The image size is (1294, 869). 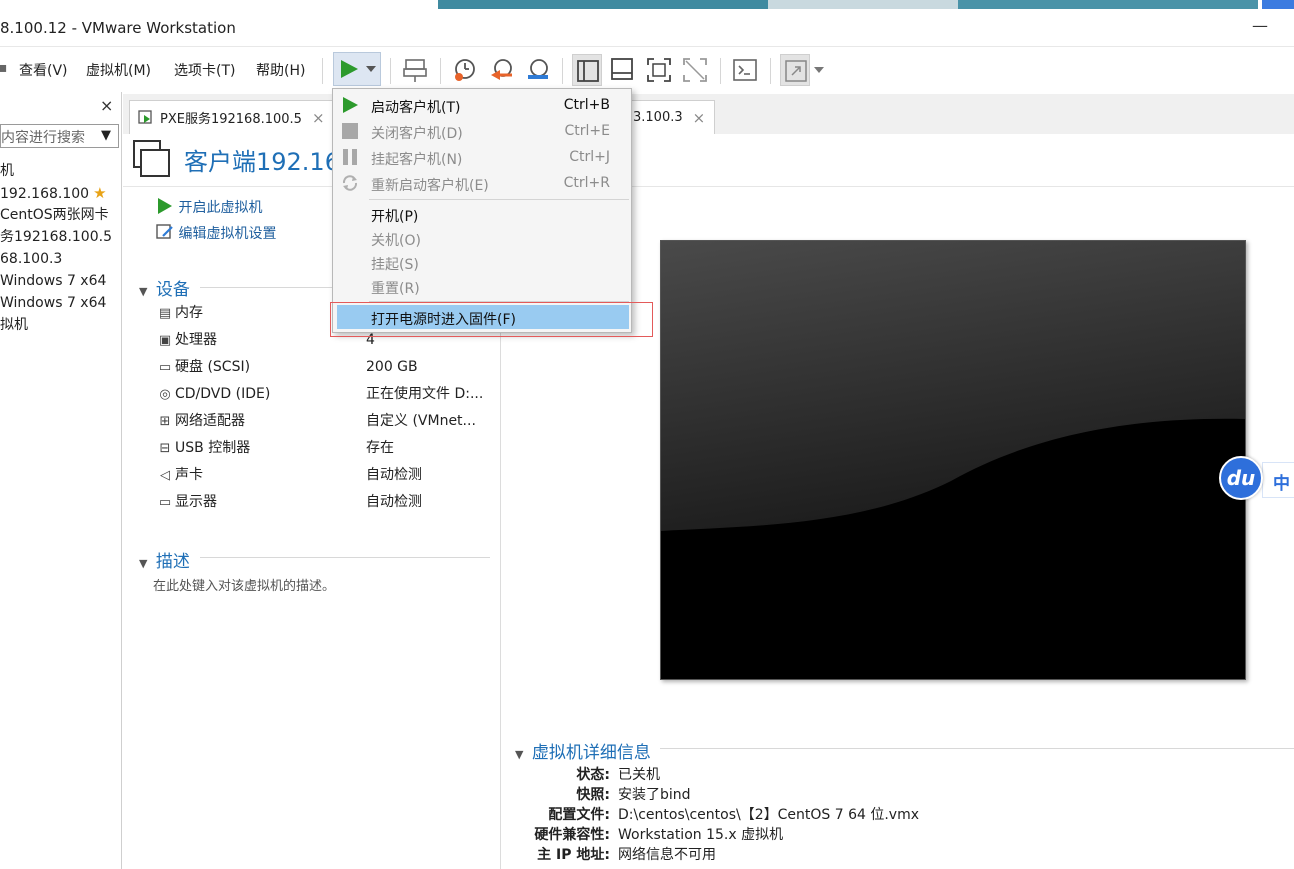 I want to click on library-item: 68.100.3, so click(x=60, y=259).